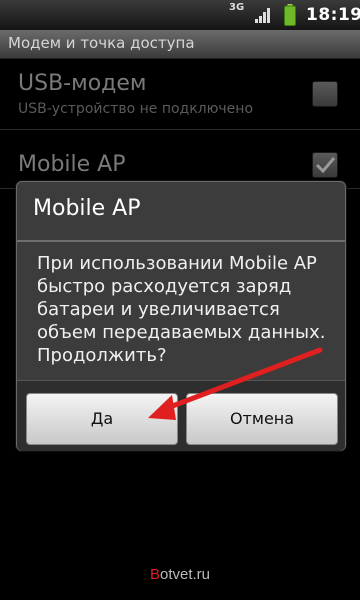 Image resolution: width=360 pixels, height=600 pixels. What do you see at coordinates (181, 415) in the screenshot?
I see `dialog-button-bar: Да Отмена` at bounding box center [181, 415].